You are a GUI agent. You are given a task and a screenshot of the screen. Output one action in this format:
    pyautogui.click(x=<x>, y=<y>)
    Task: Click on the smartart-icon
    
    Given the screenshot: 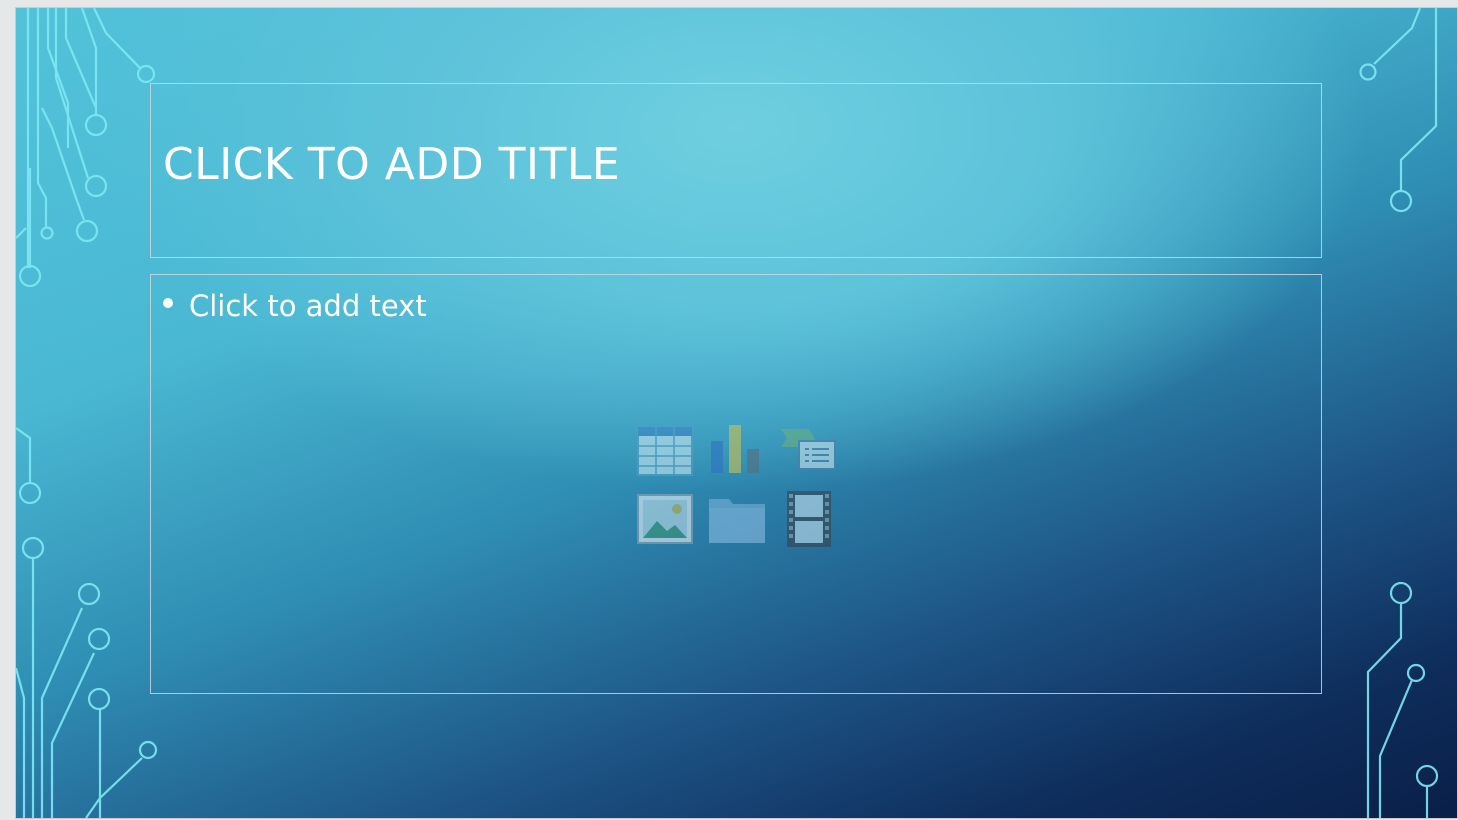 What is the action you would take?
    pyautogui.click(x=809, y=451)
    